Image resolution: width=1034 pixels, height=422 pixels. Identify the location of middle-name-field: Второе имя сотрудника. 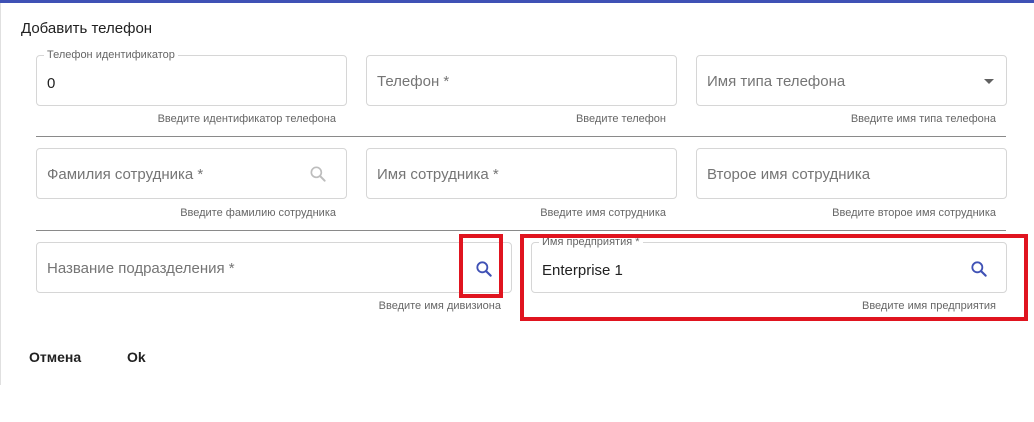
(851, 173).